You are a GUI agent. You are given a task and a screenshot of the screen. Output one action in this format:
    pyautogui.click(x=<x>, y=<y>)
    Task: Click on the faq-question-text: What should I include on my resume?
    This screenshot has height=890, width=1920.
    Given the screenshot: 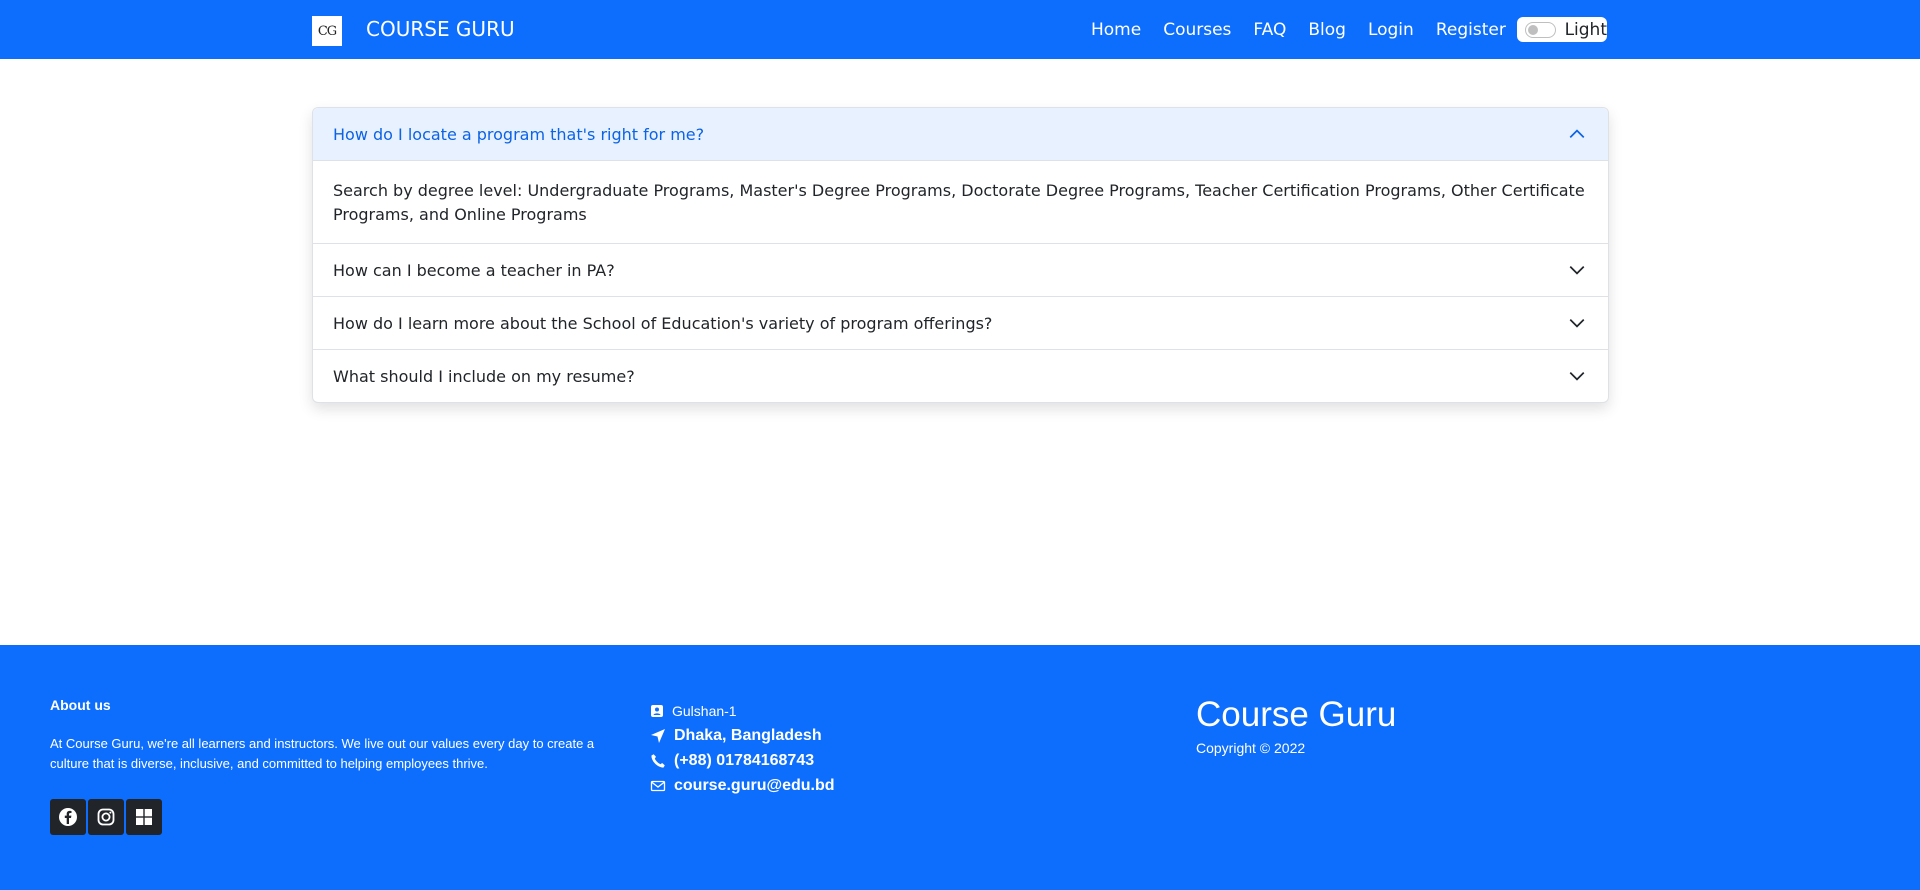 What is the action you would take?
    pyautogui.click(x=484, y=376)
    